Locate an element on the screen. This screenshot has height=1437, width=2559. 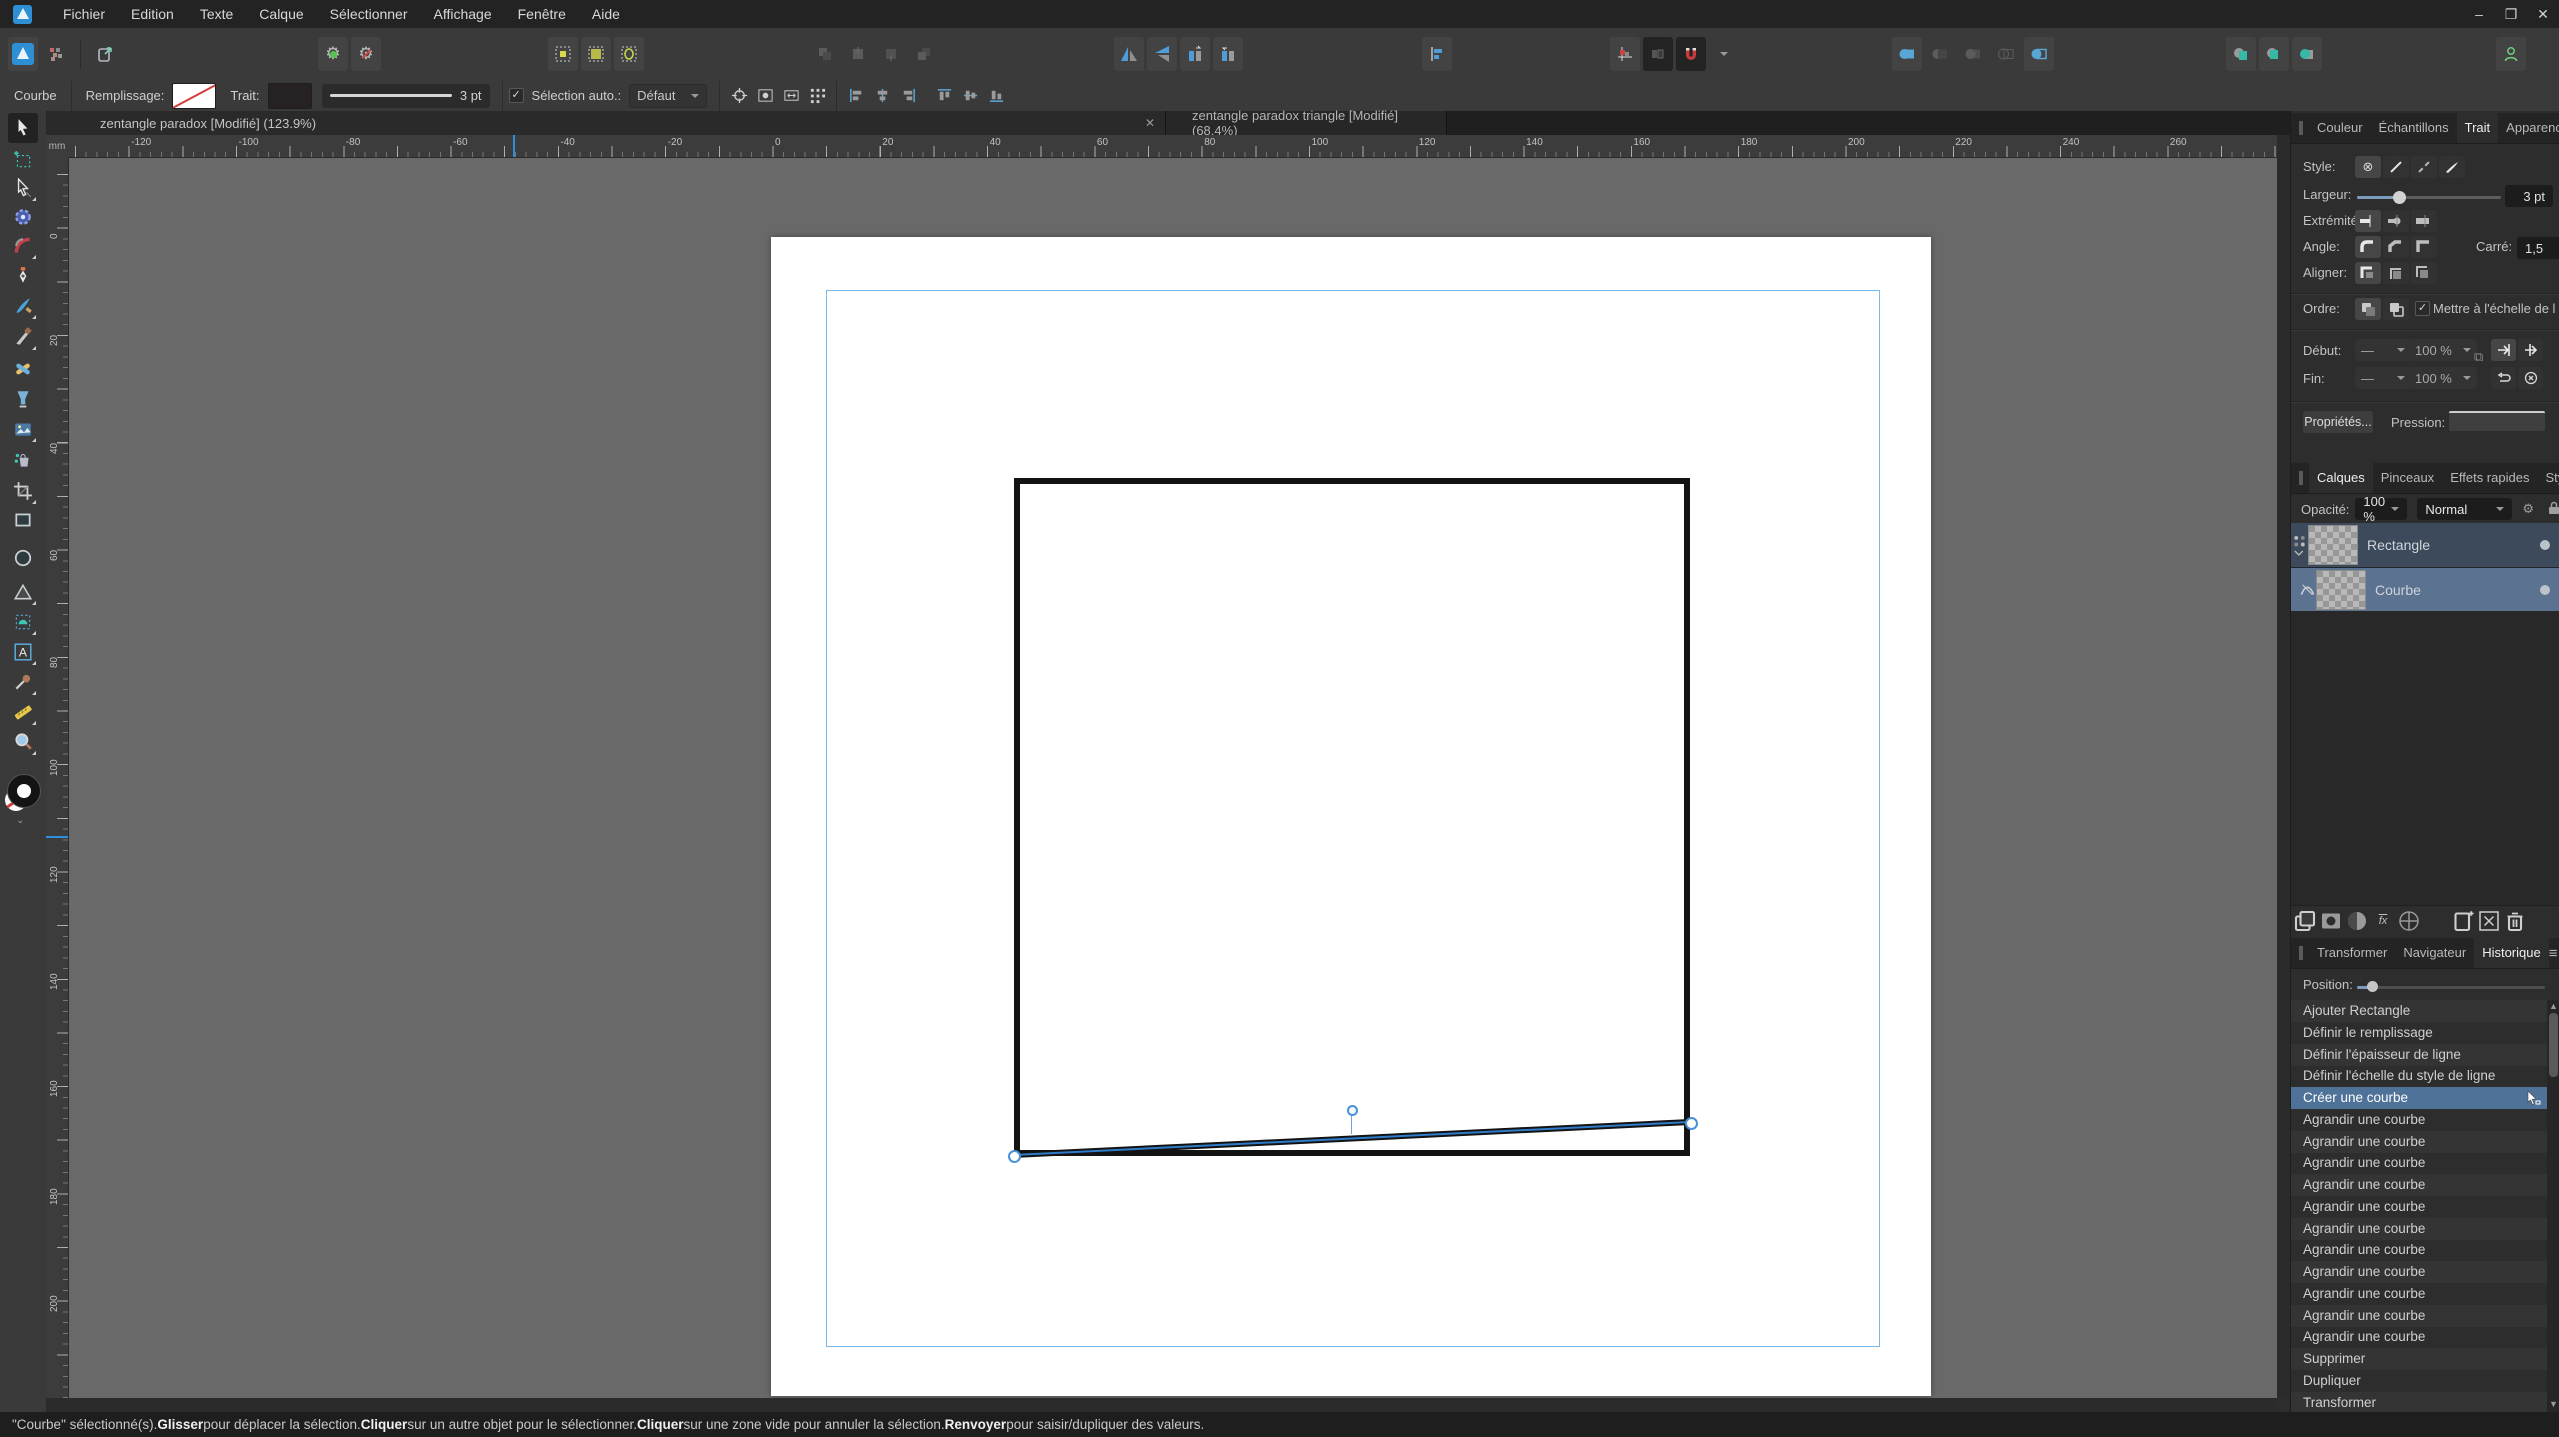
stroke-width-value: 3 pt is located at coordinates (2529, 196).